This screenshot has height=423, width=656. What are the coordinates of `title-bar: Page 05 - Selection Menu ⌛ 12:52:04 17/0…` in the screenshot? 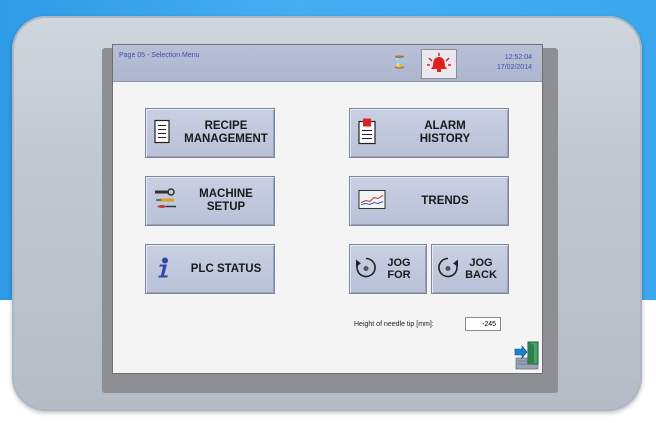 It's located at (327, 63).